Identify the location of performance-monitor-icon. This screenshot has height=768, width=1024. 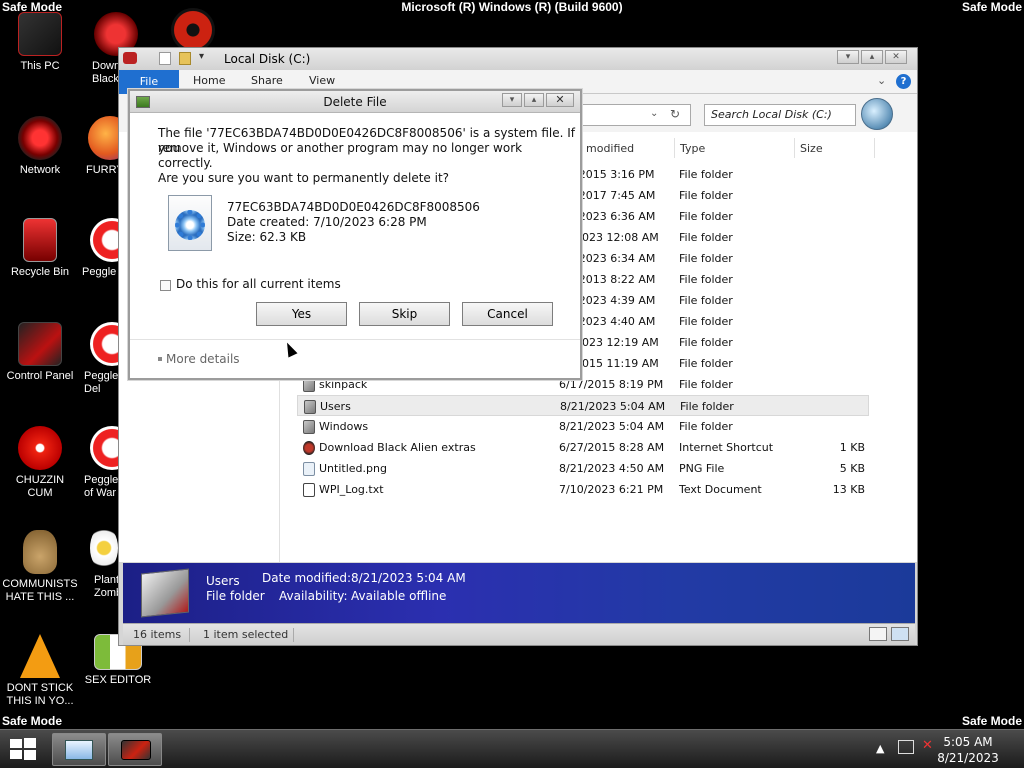
(79, 750).